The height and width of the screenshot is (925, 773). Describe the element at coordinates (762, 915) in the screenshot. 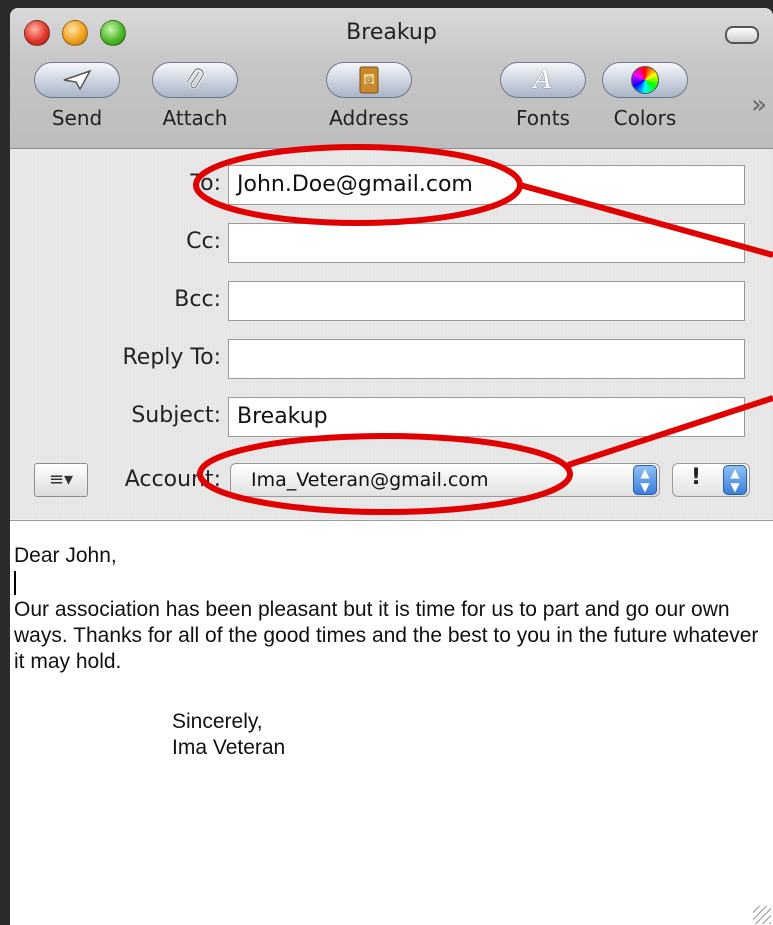

I see `resize-grip-icon` at that location.